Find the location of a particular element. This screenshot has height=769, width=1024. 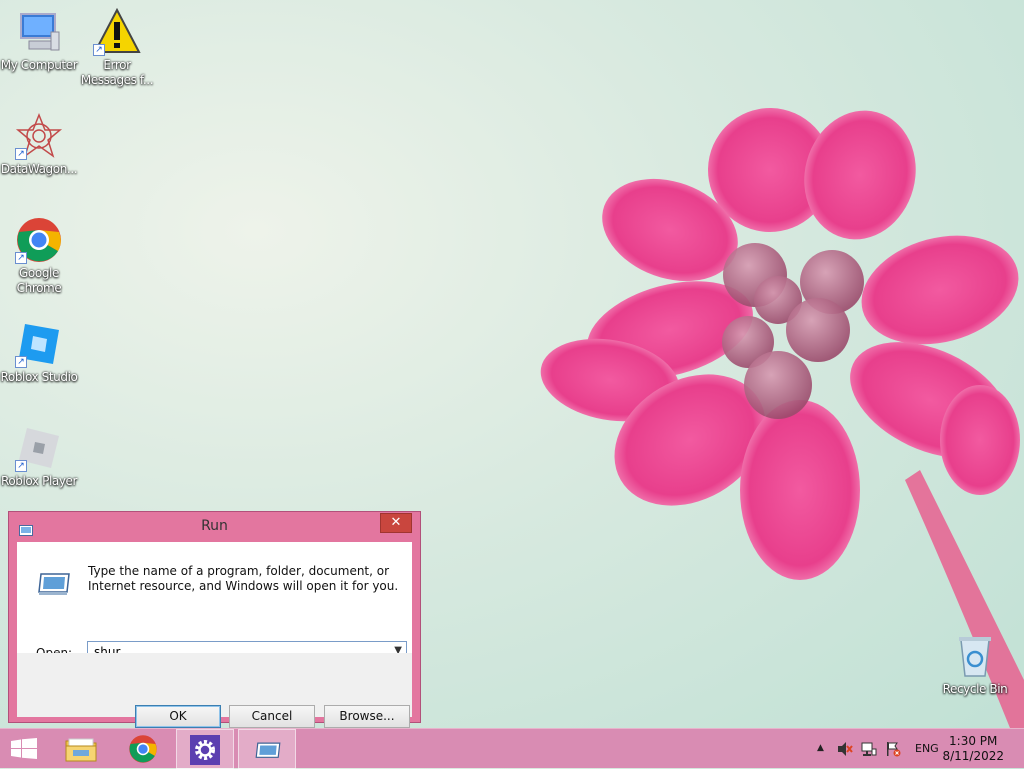

desktop-icon-roblox-studio: ↗ Roblox Studio is located at coordinates (39, 352).